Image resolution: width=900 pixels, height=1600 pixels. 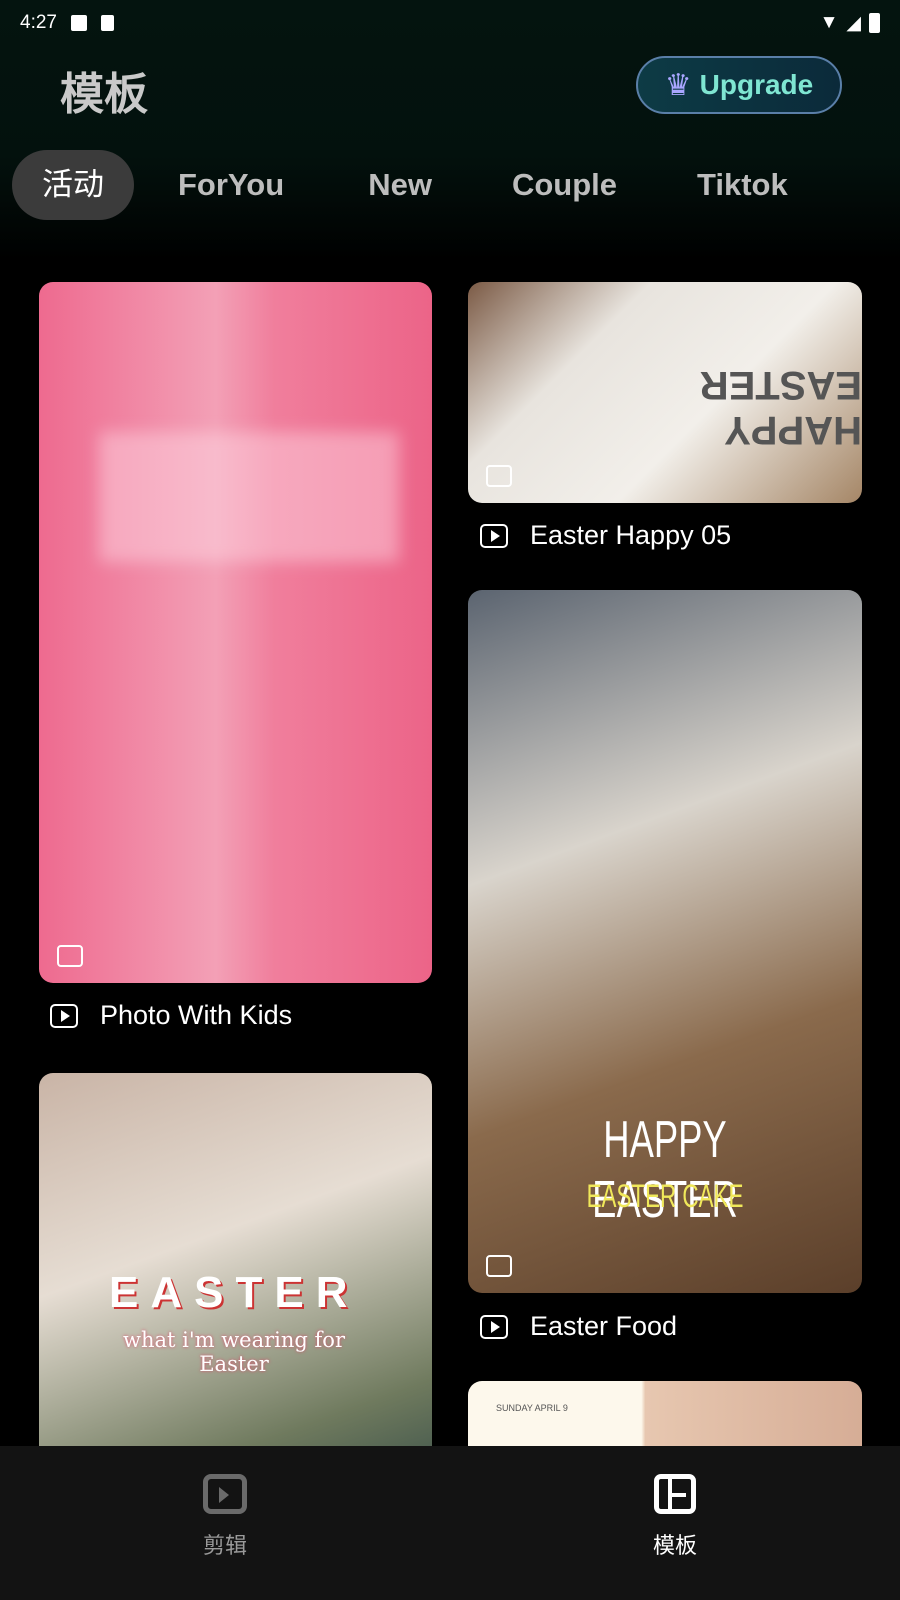 I want to click on overlay-subtitle: EASTER CAKE, so click(x=665, y=1196).